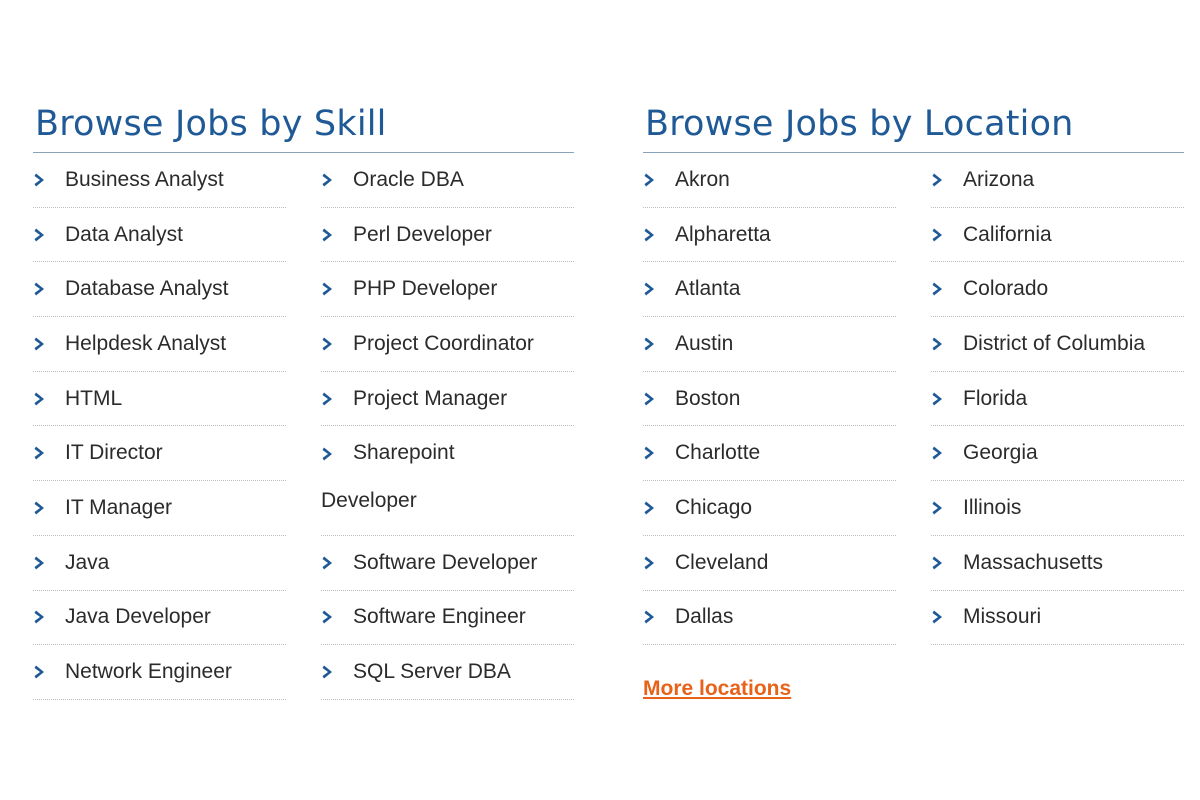 Image resolution: width=1200 pixels, height=800 pixels. I want to click on more-locations-link: More locations, so click(717, 689).